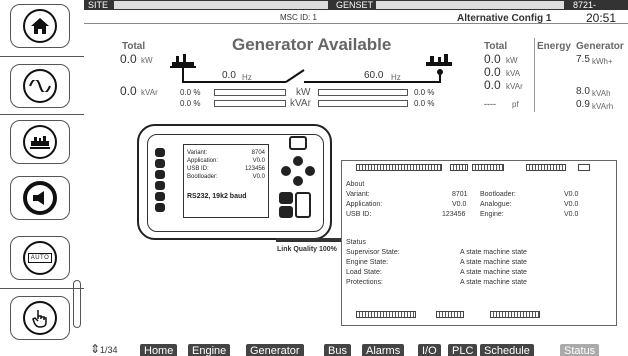 The image size is (628, 356). Describe the element at coordinates (250, 103) in the screenshot. I see `kvar-bar-left` at that location.